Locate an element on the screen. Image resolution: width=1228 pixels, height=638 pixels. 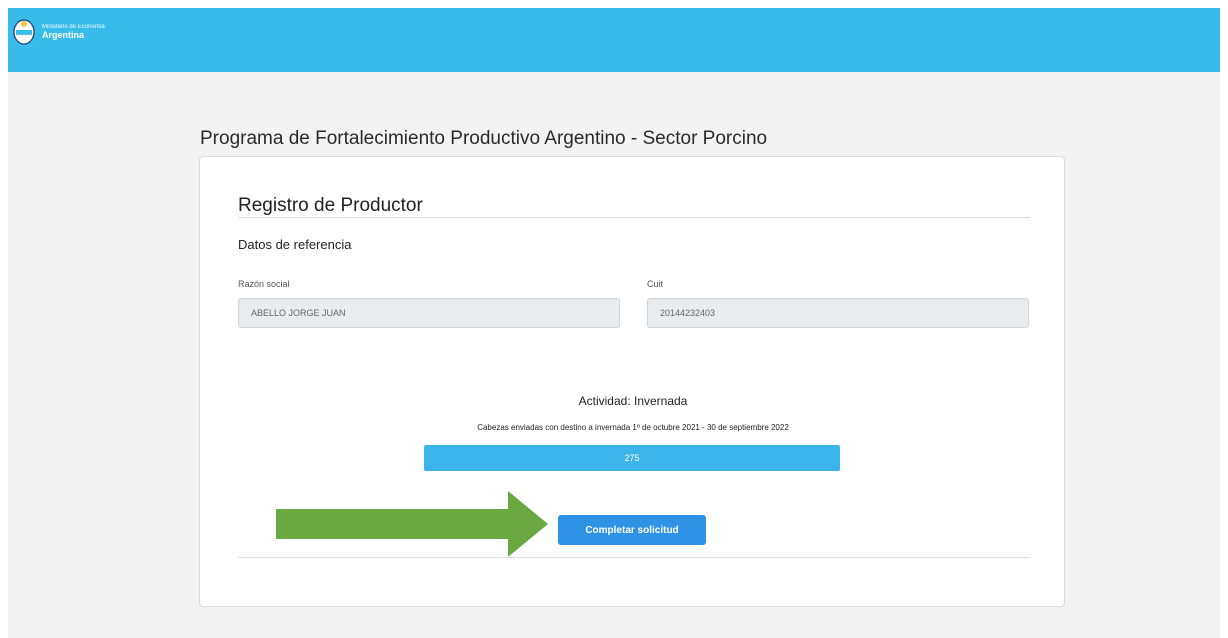
cuit-field is located at coordinates (838, 313).